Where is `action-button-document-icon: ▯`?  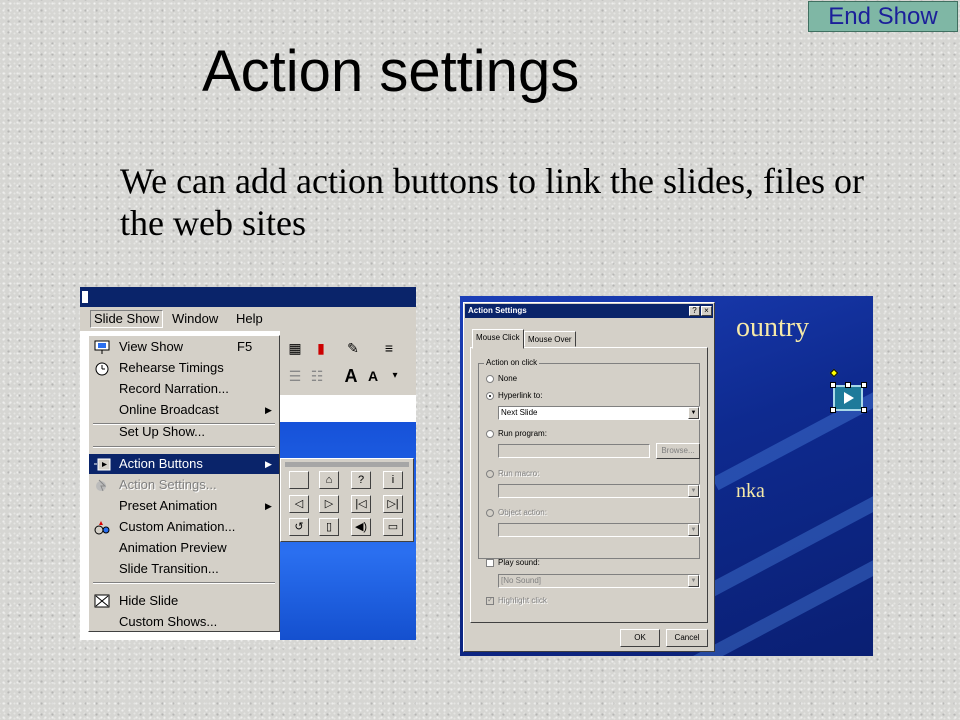
action-button-document-icon: ▯ is located at coordinates (329, 527).